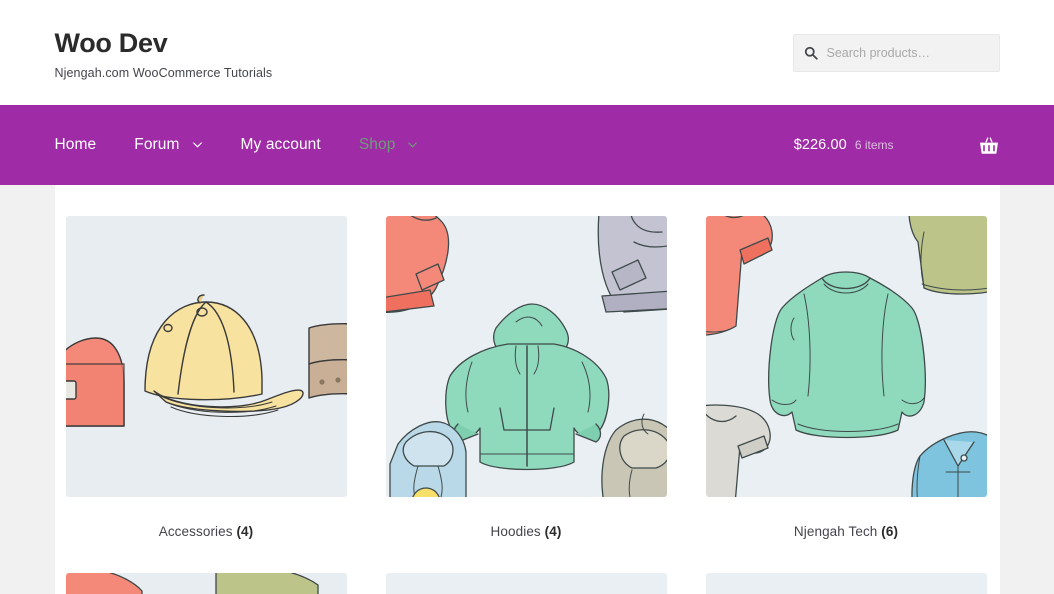 The image size is (1054, 594). Describe the element at coordinates (195, 531) in the screenshot. I see `category-name: Accessories` at that location.